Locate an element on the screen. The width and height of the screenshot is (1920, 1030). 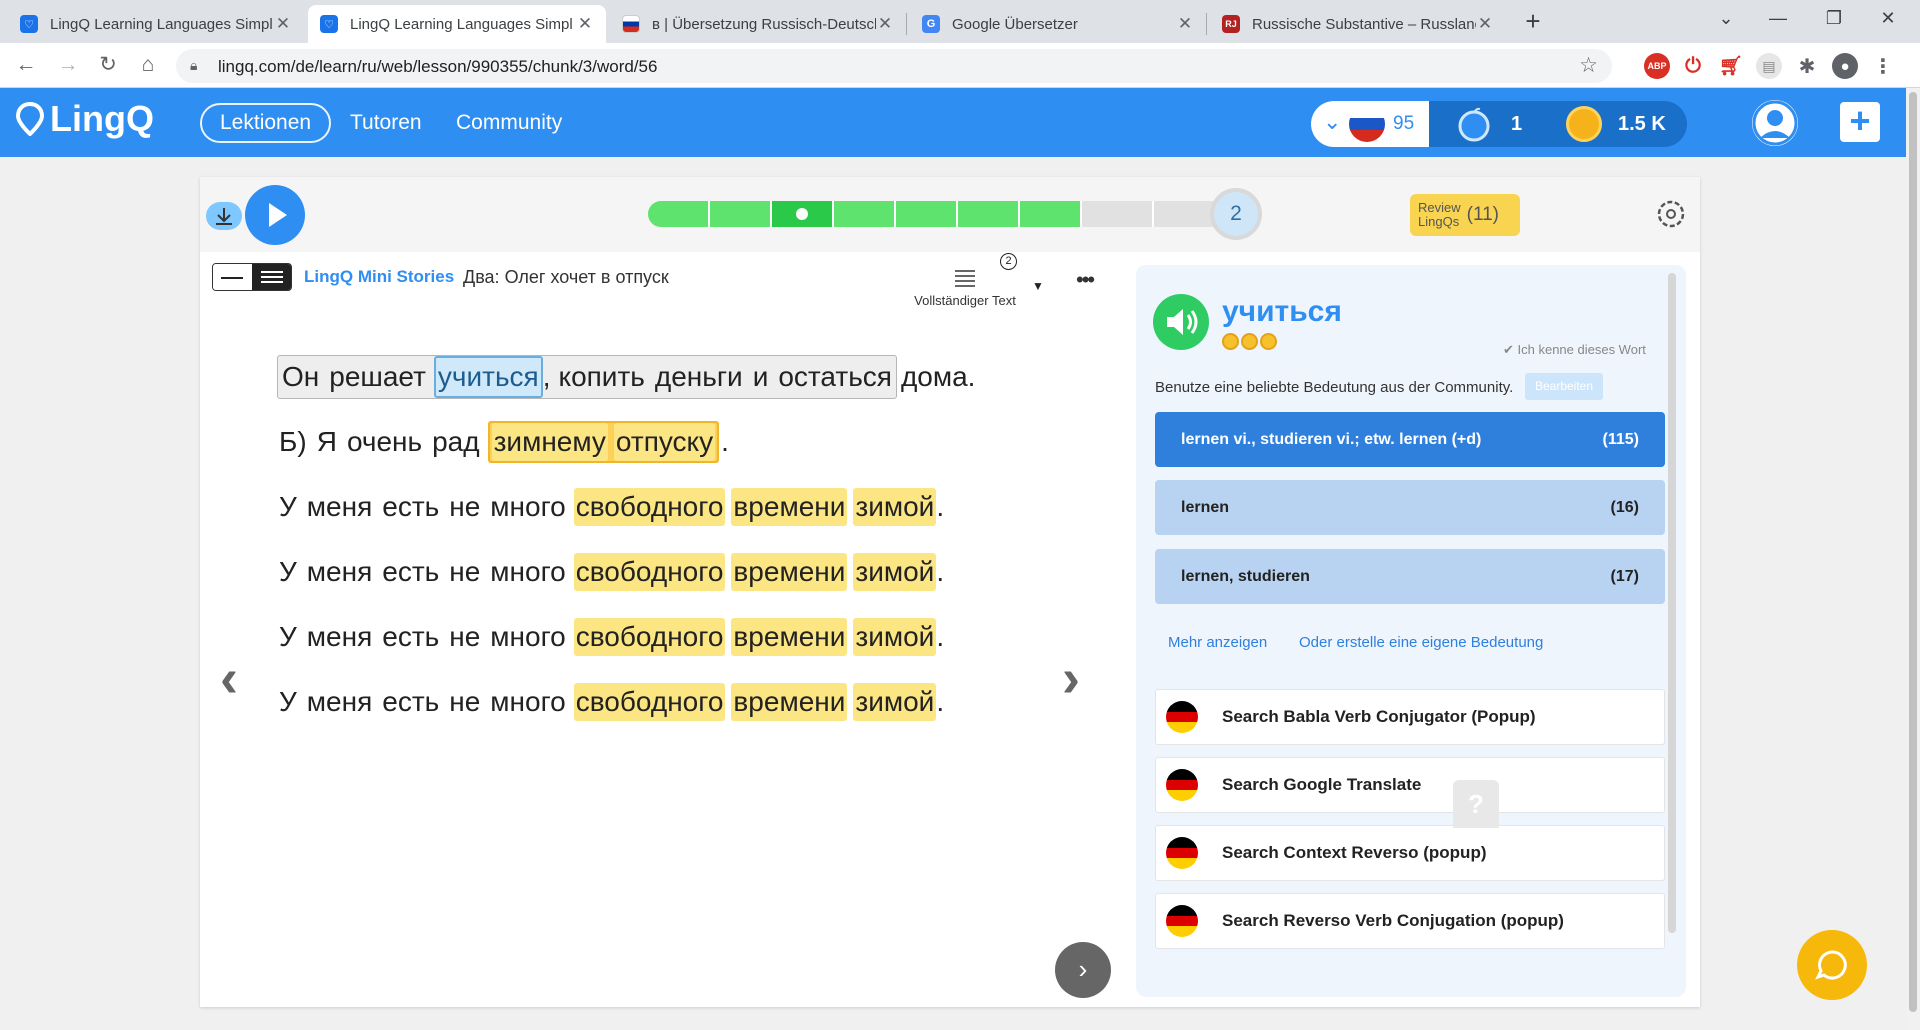
lingq-word: отпуску is located at coordinates (664, 441).